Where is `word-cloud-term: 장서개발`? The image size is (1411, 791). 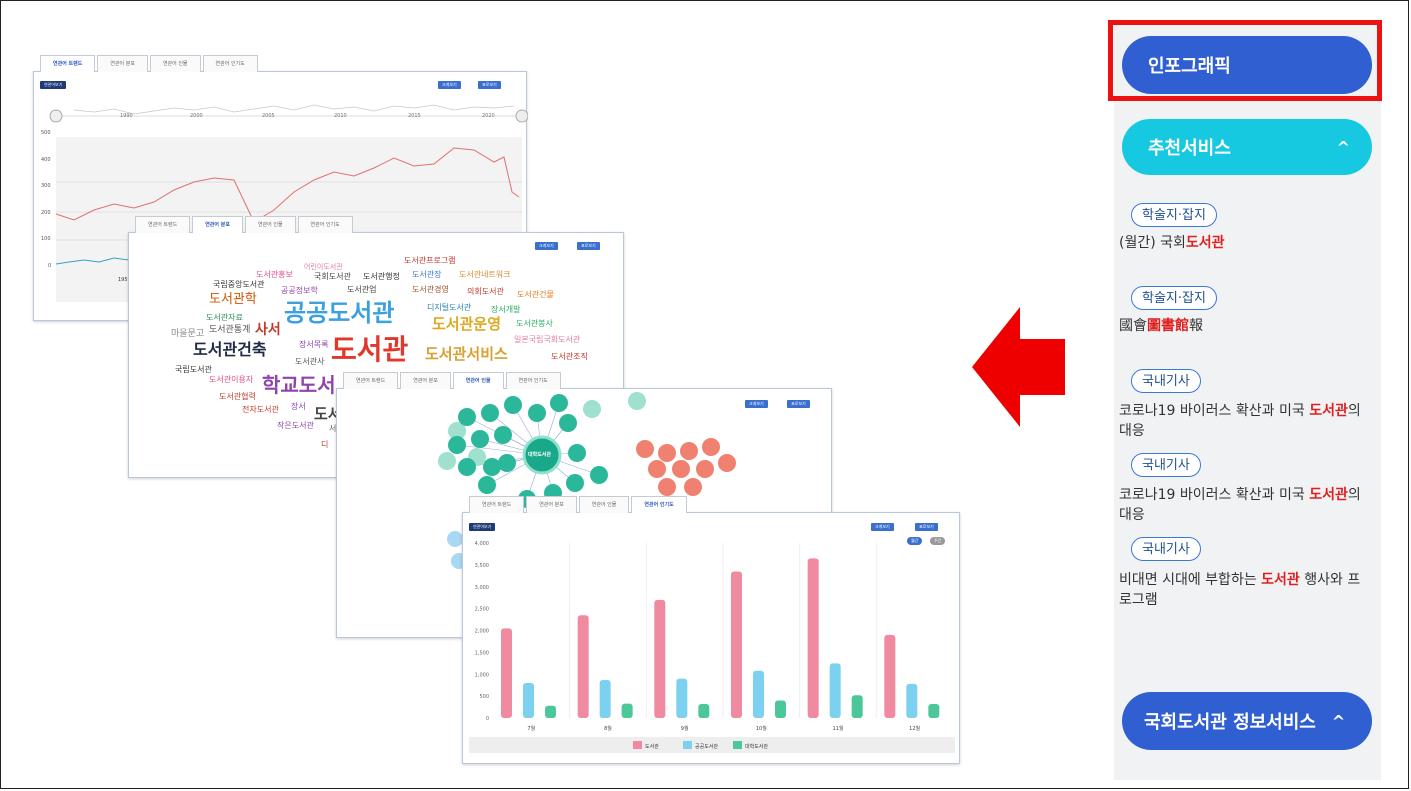 word-cloud-term: 장서개발 is located at coordinates (505, 310).